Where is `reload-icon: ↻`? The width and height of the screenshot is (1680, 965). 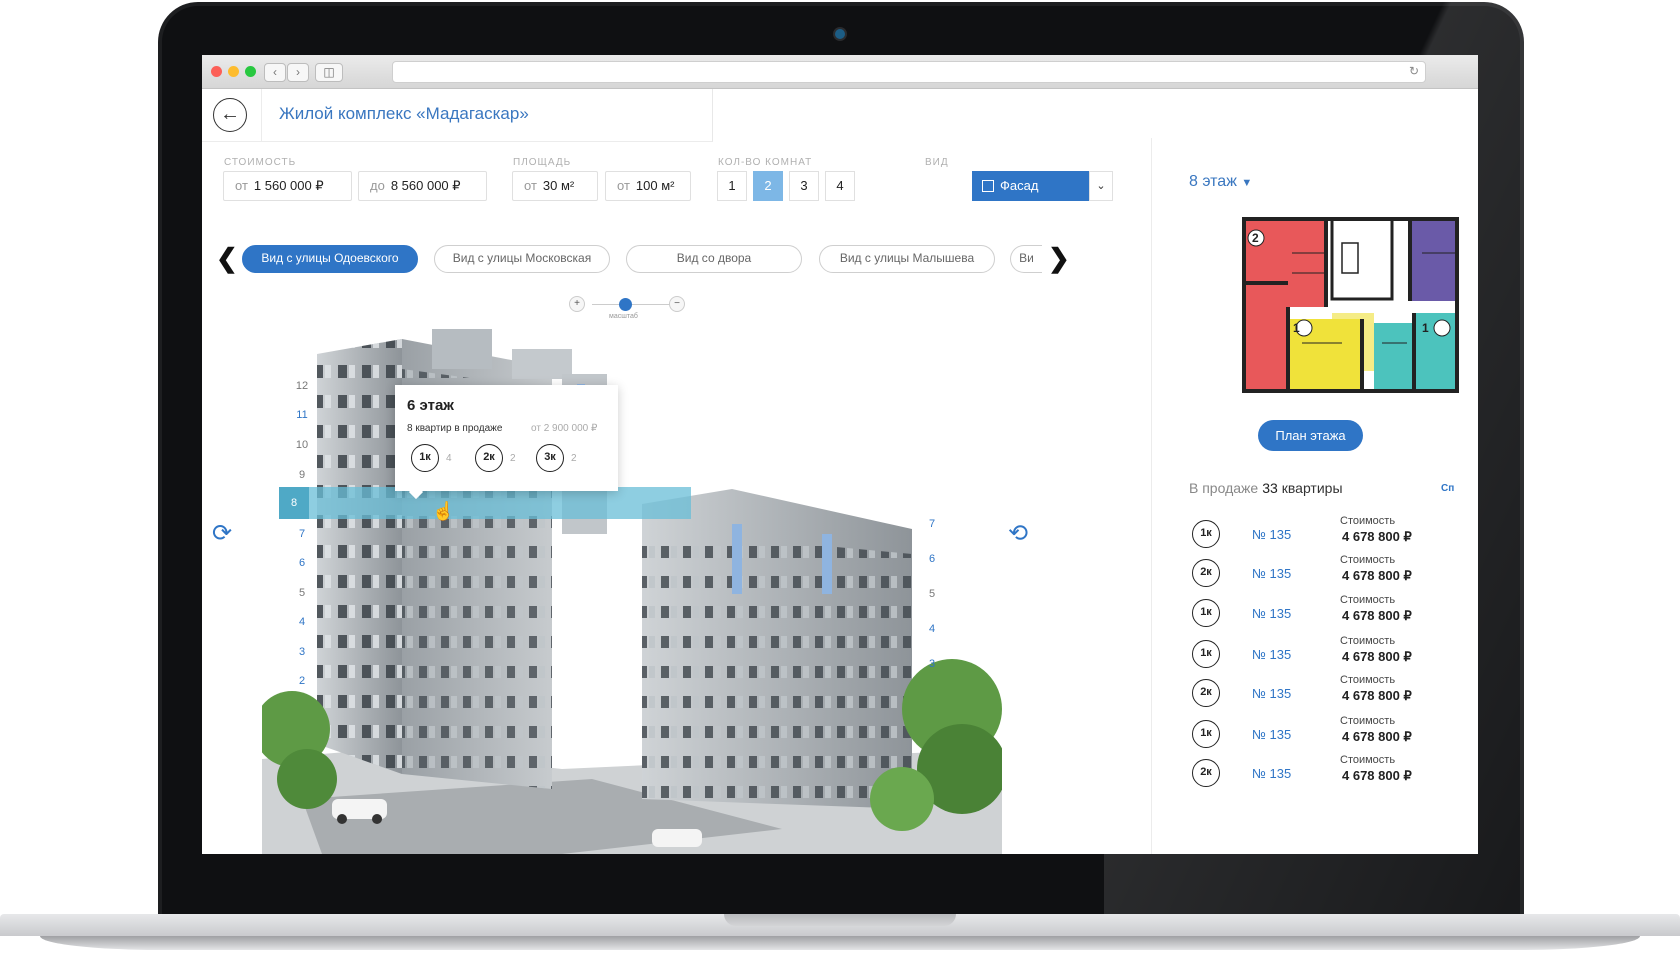
reload-icon: ↻ is located at coordinates (1414, 71).